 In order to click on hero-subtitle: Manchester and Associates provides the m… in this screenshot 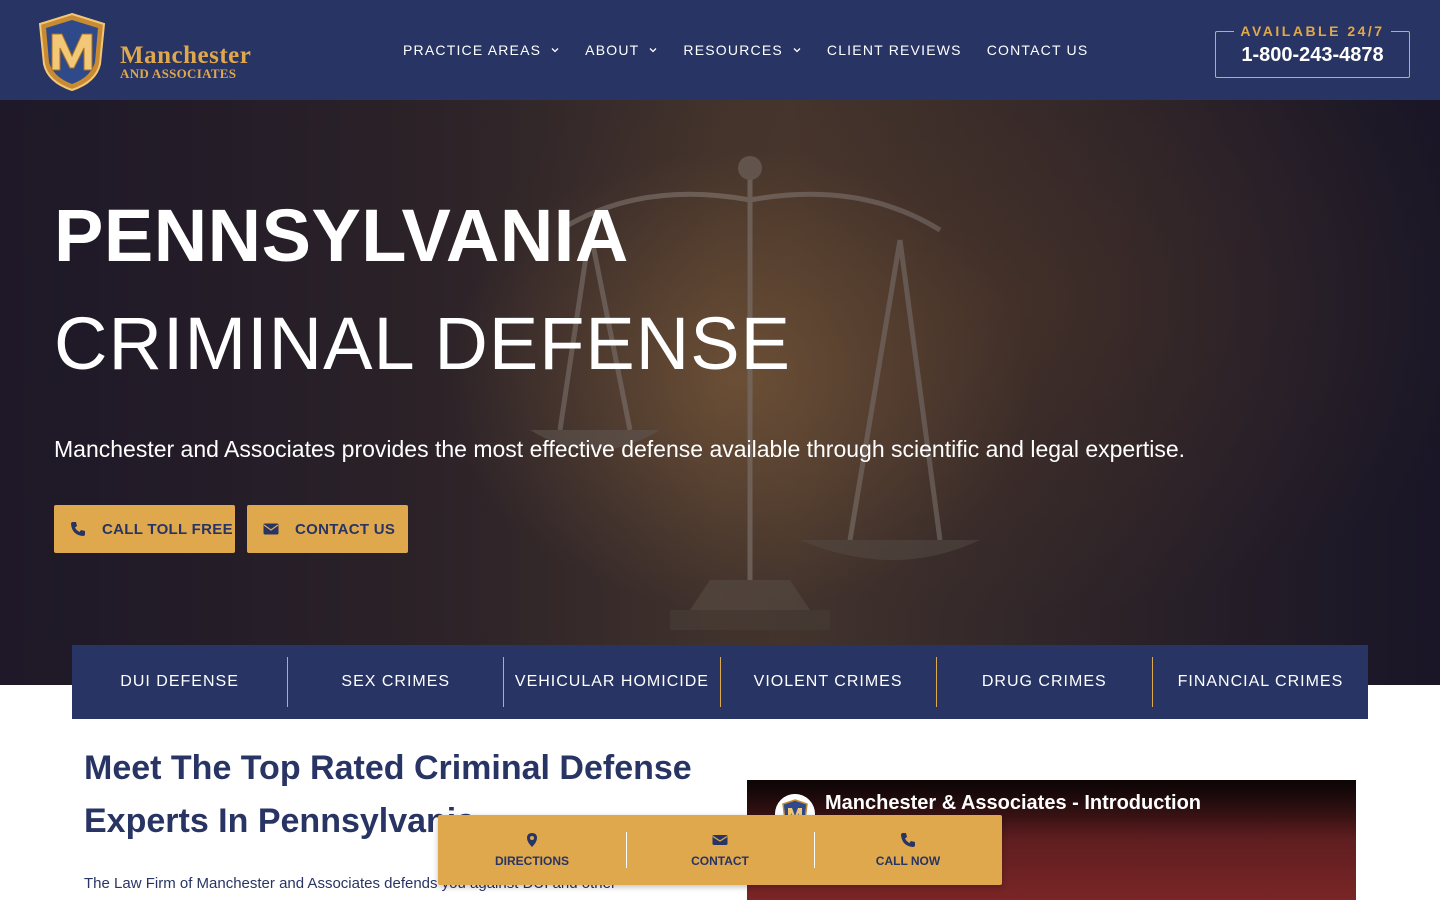, I will do `click(620, 449)`.